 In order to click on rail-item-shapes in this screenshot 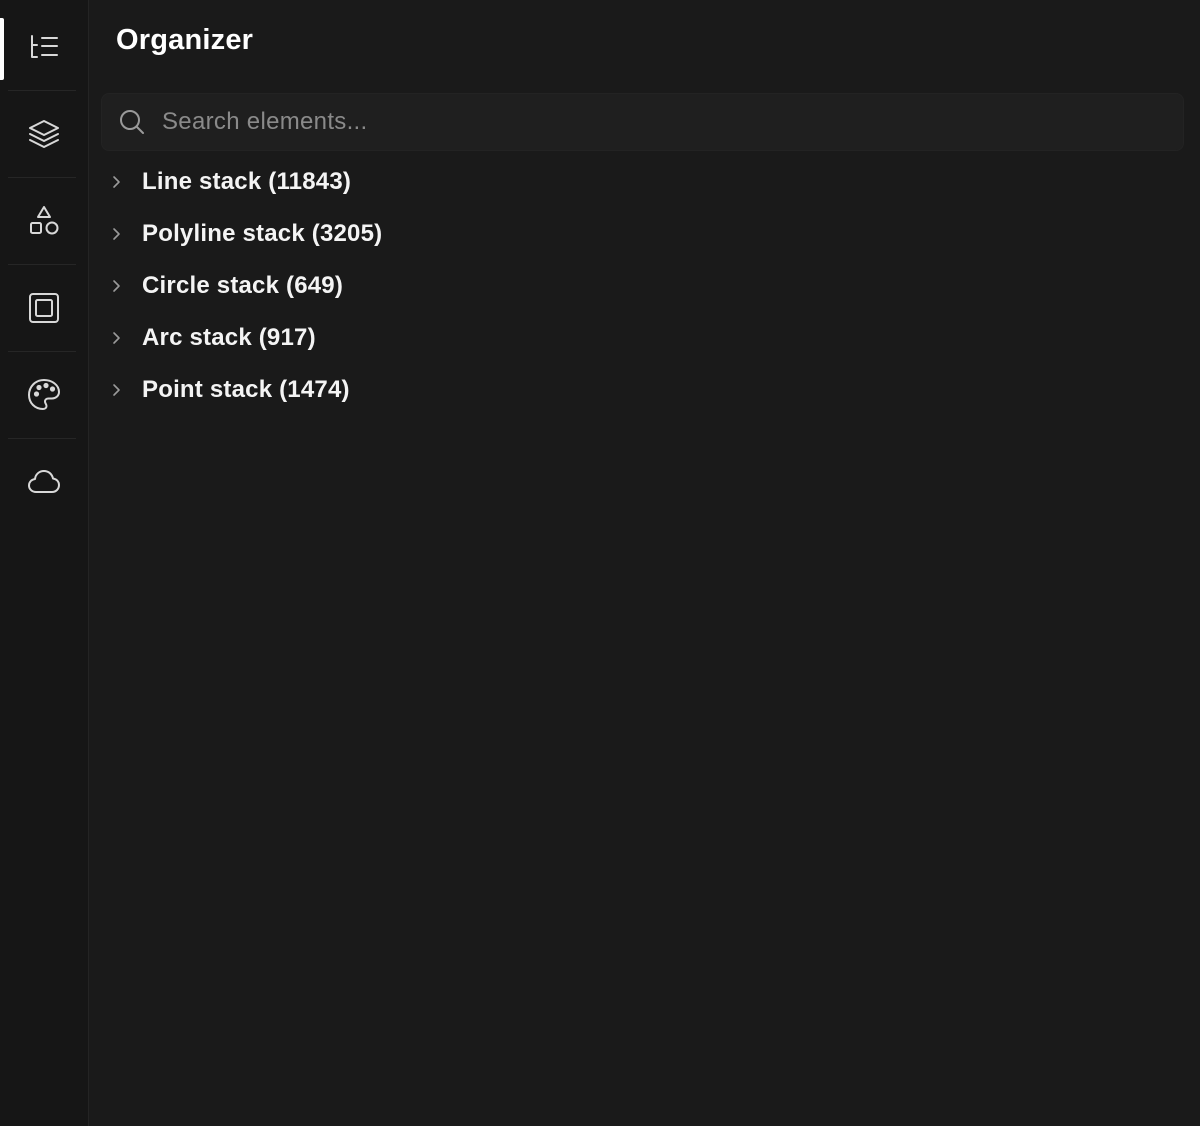, I will do `click(44, 221)`.